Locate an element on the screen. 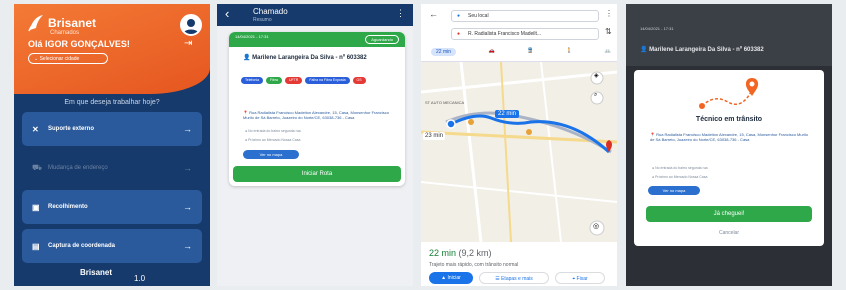  route-time-label: 22 min is located at coordinates (507, 114).